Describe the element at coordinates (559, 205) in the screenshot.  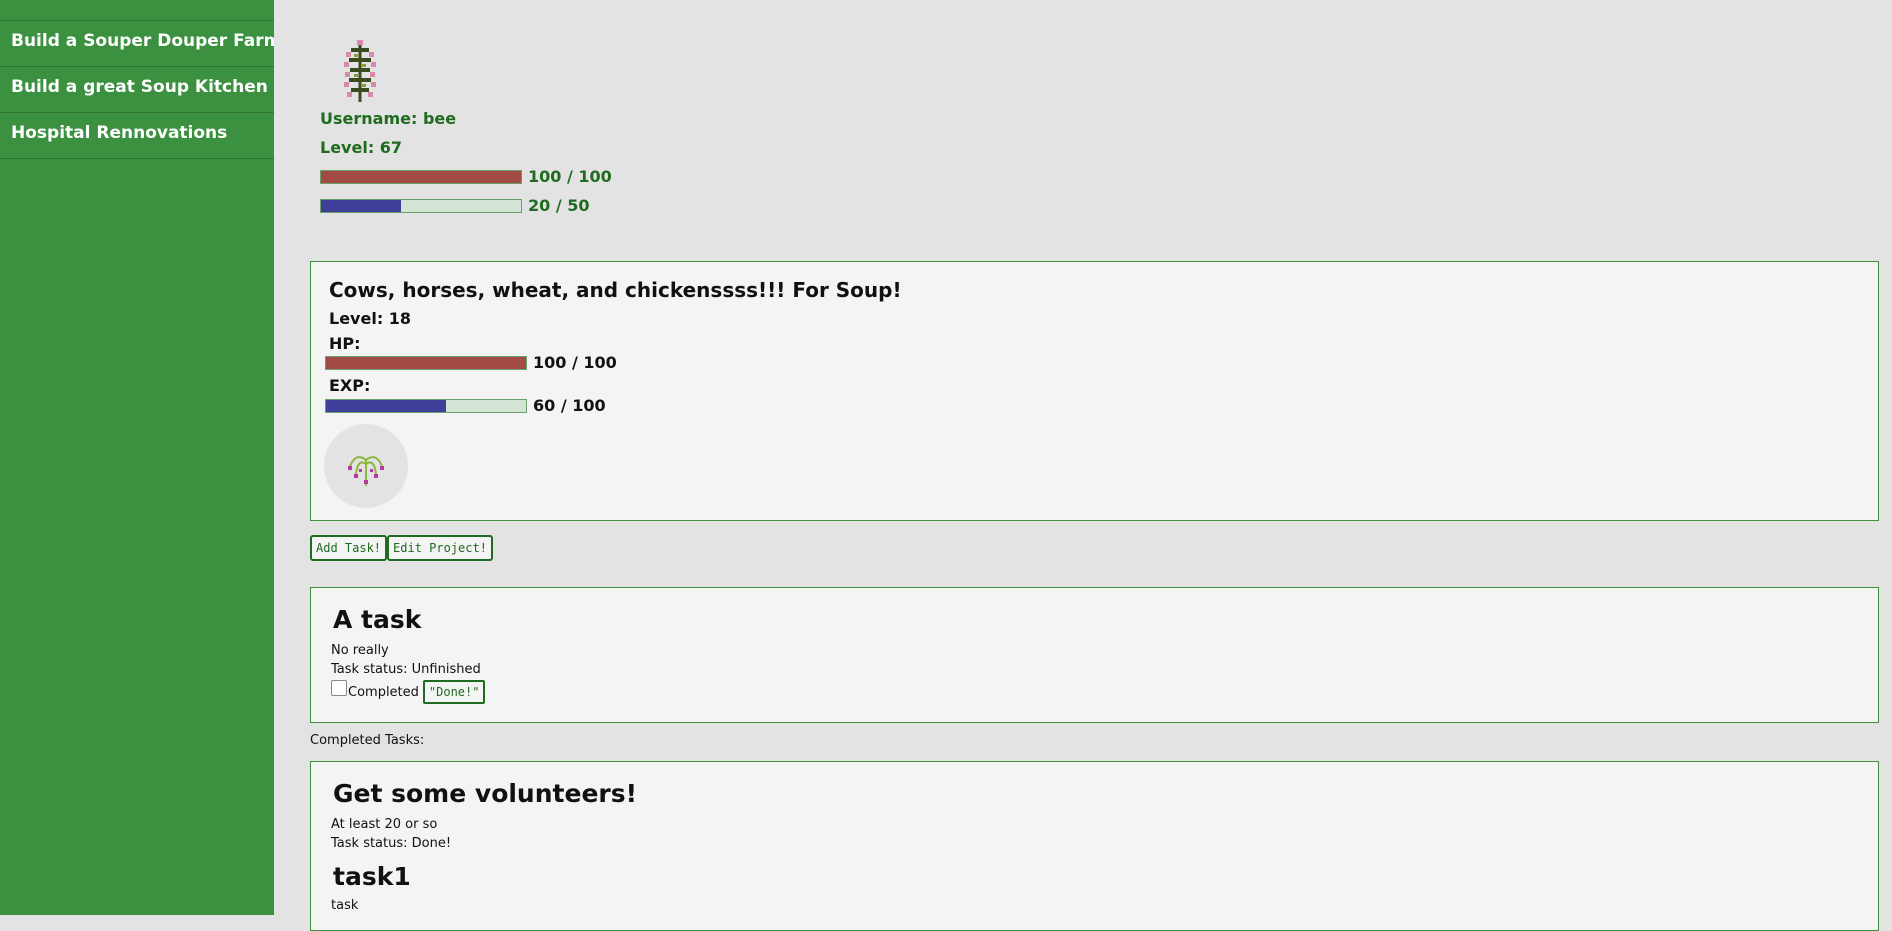
I see `user-exp-text: 20 / 50` at that location.